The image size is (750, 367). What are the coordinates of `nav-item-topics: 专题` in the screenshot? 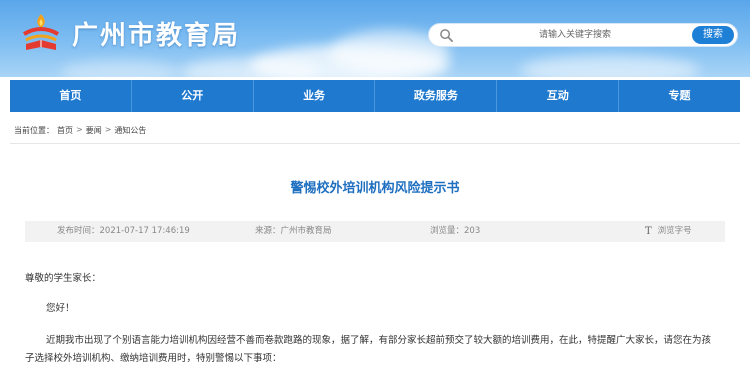 It's located at (679, 96).